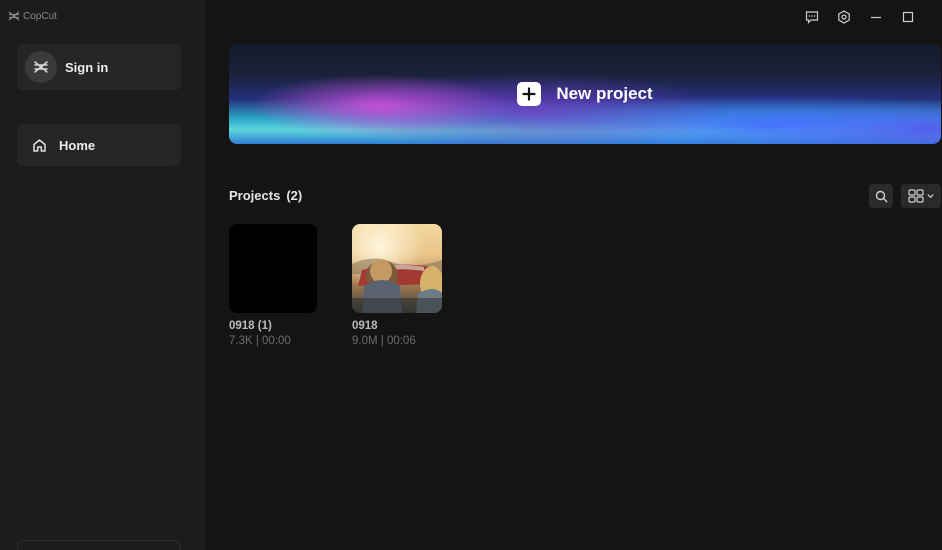 Image resolution: width=942 pixels, height=550 pixels. I want to click on avatar, so click(41, 67).